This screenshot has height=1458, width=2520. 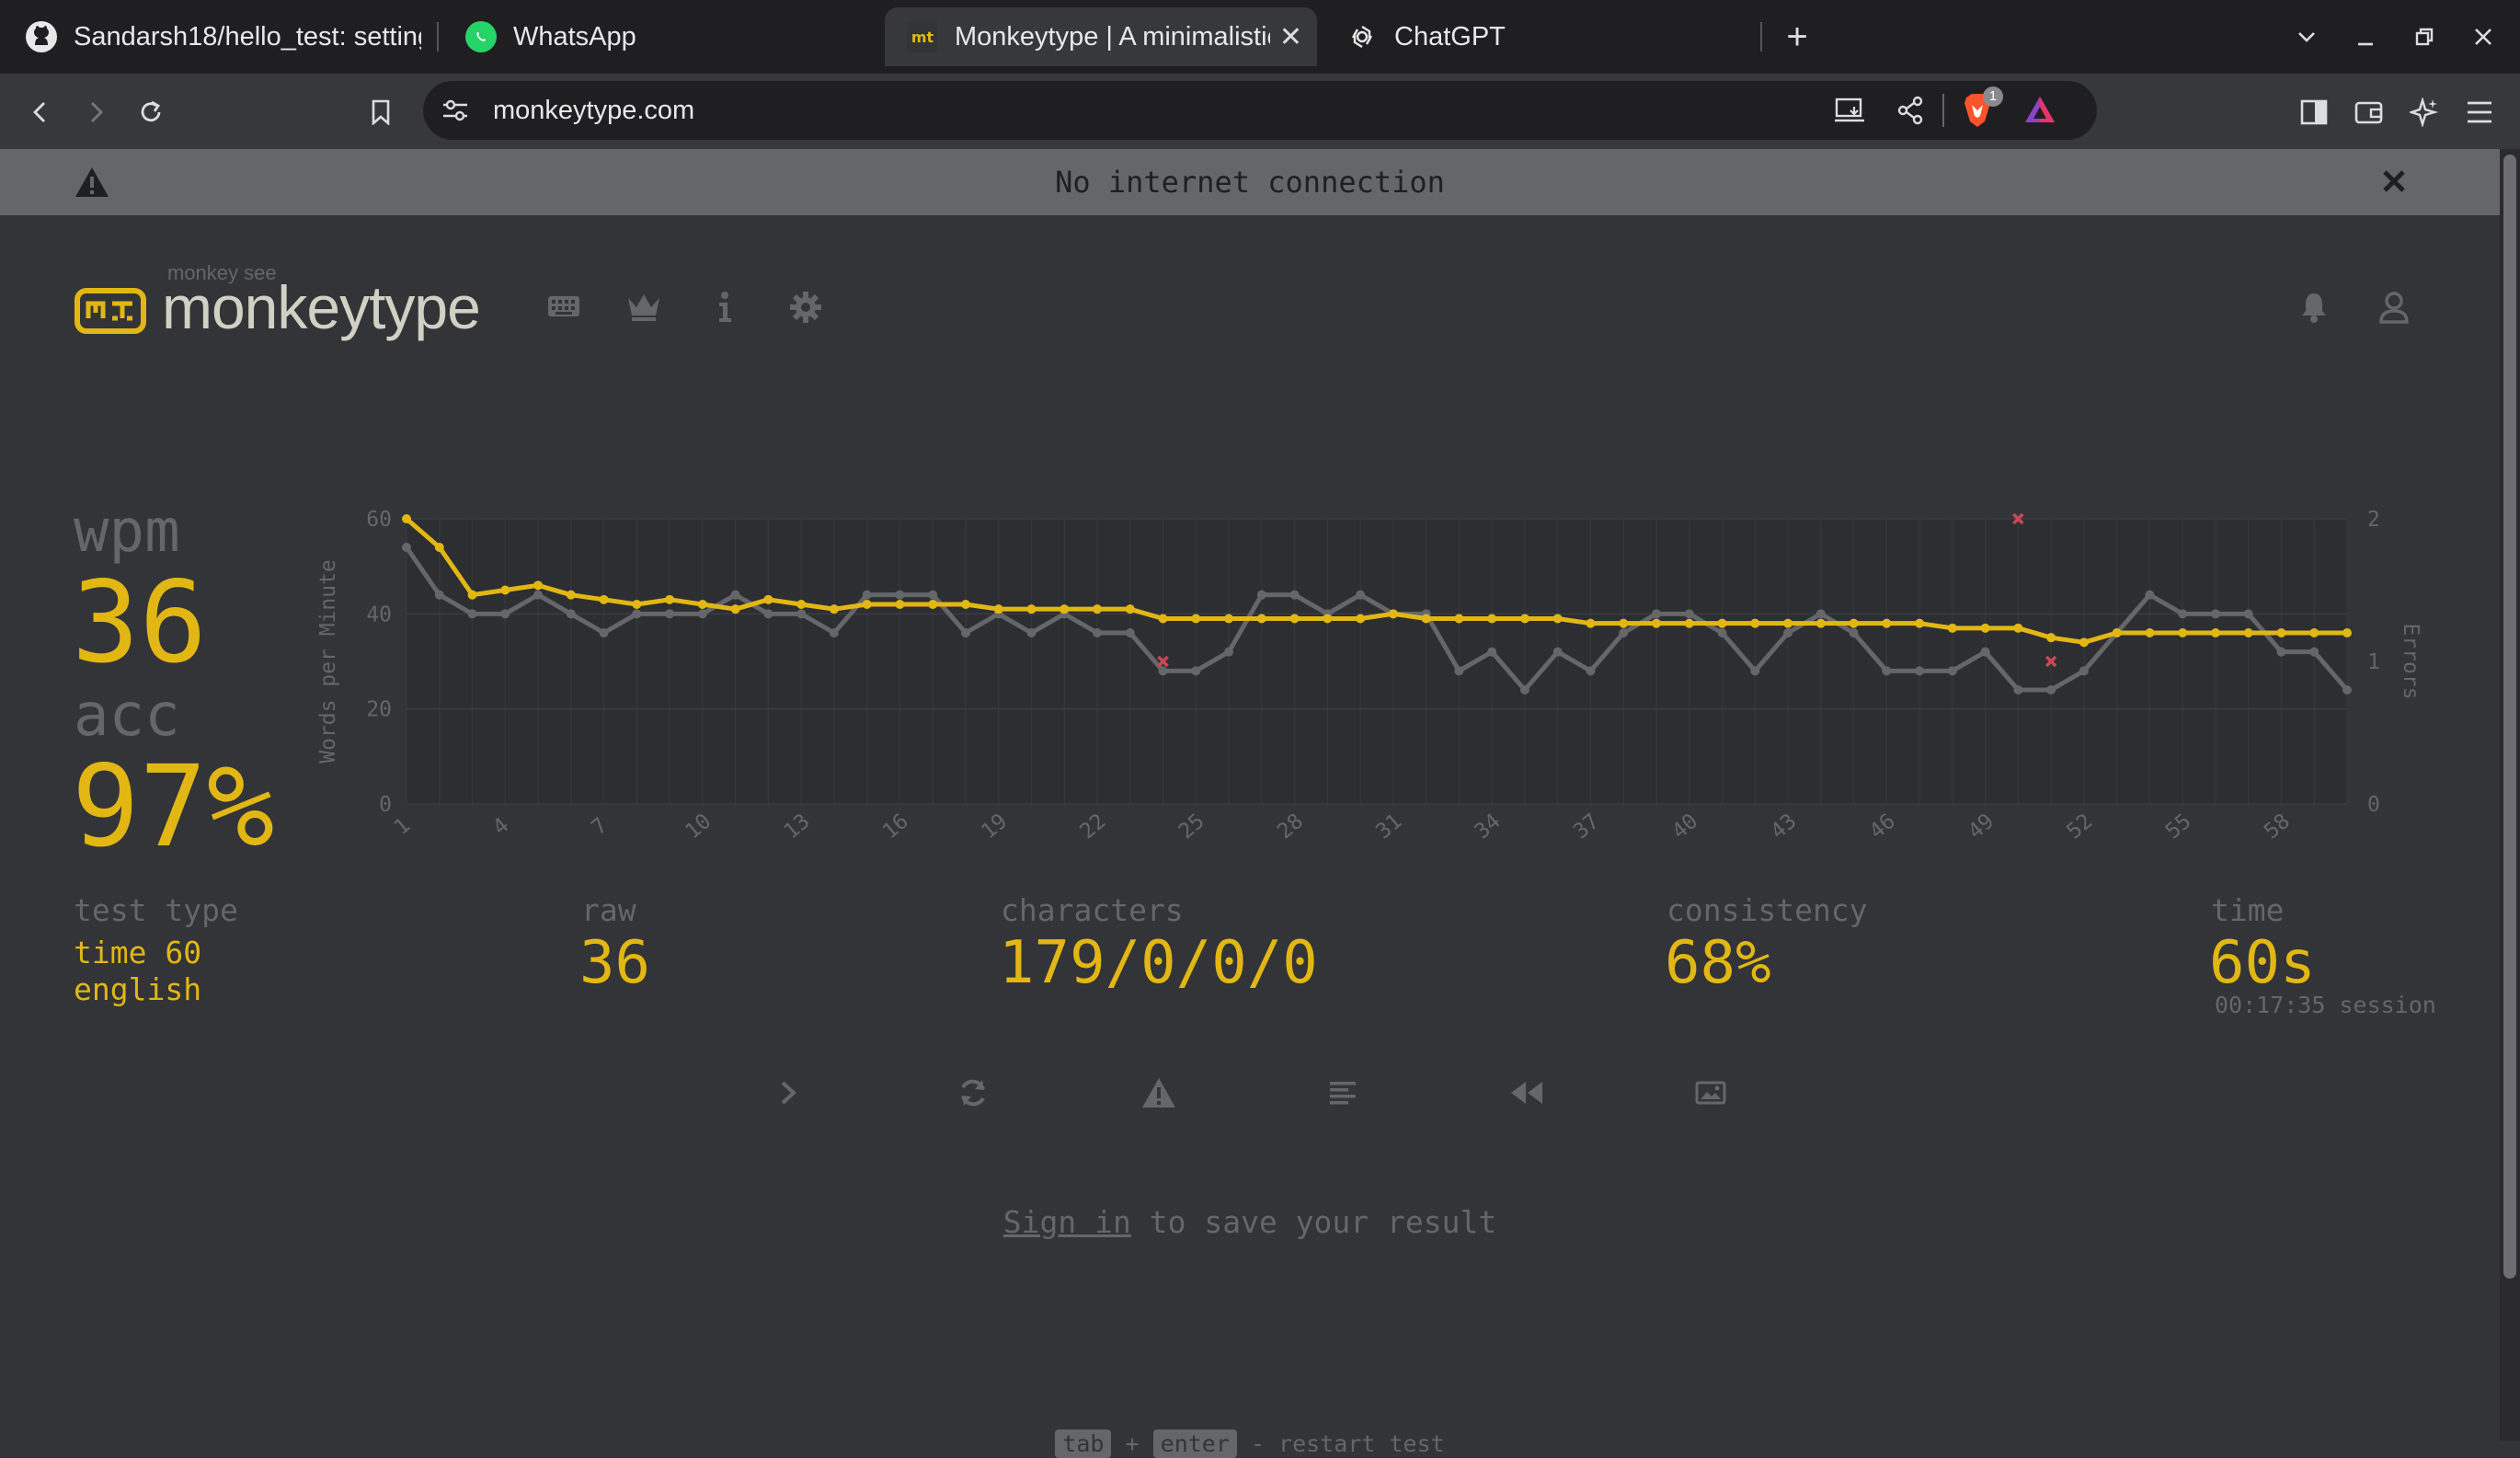 I want to click on site-settings-icon, so click(x=455, y=113).